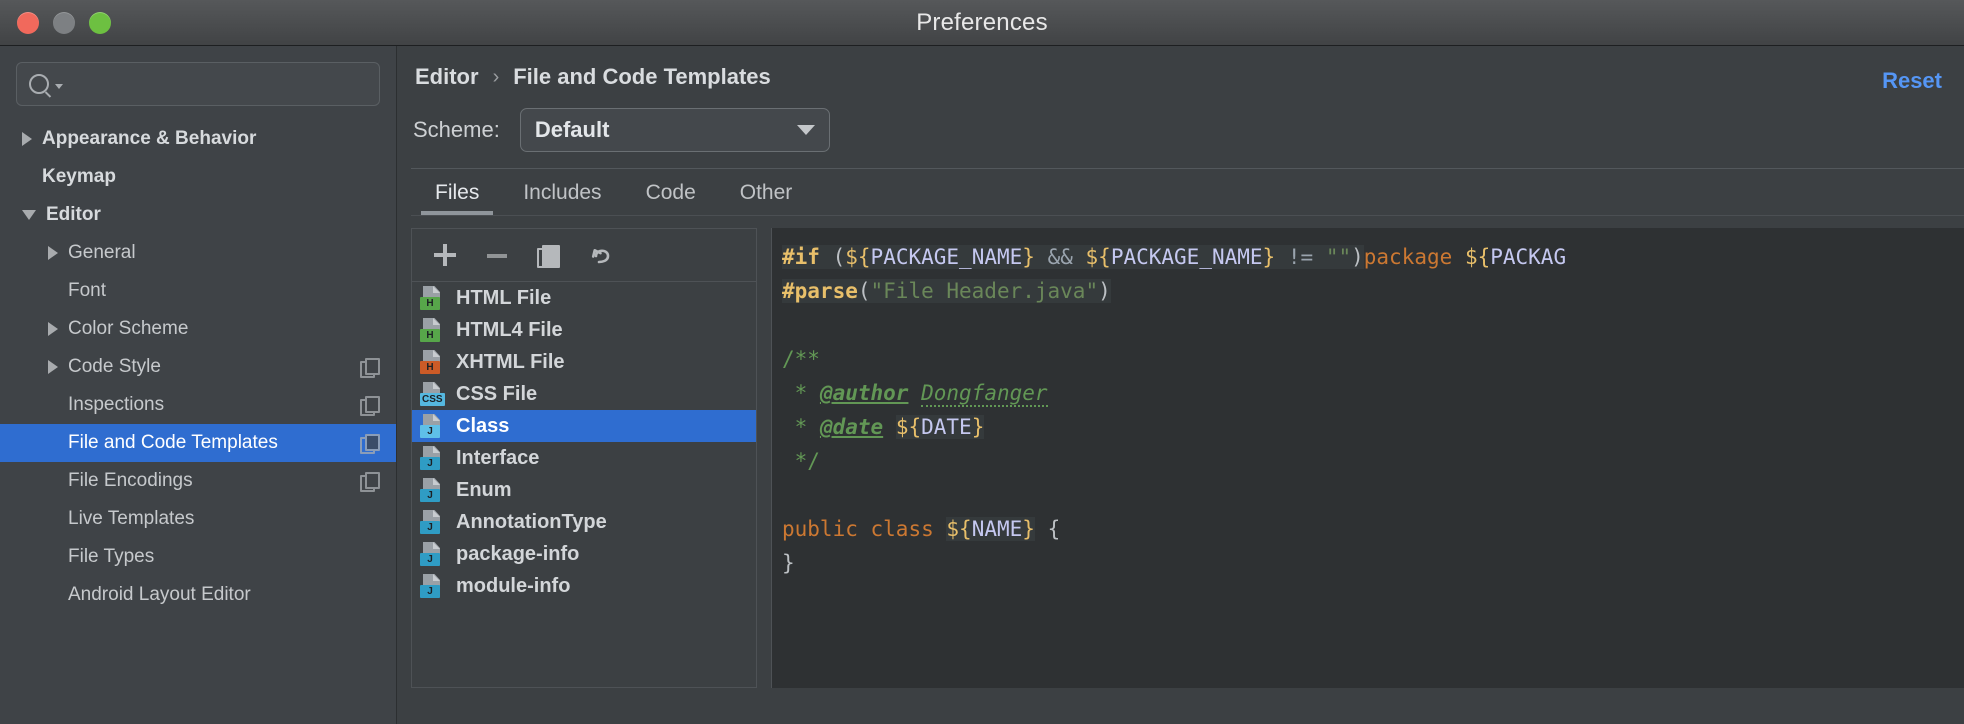  Describe the element at coordinates (584, 586) in the screenshot. I see `list-item: Jmodule-info` at that location.